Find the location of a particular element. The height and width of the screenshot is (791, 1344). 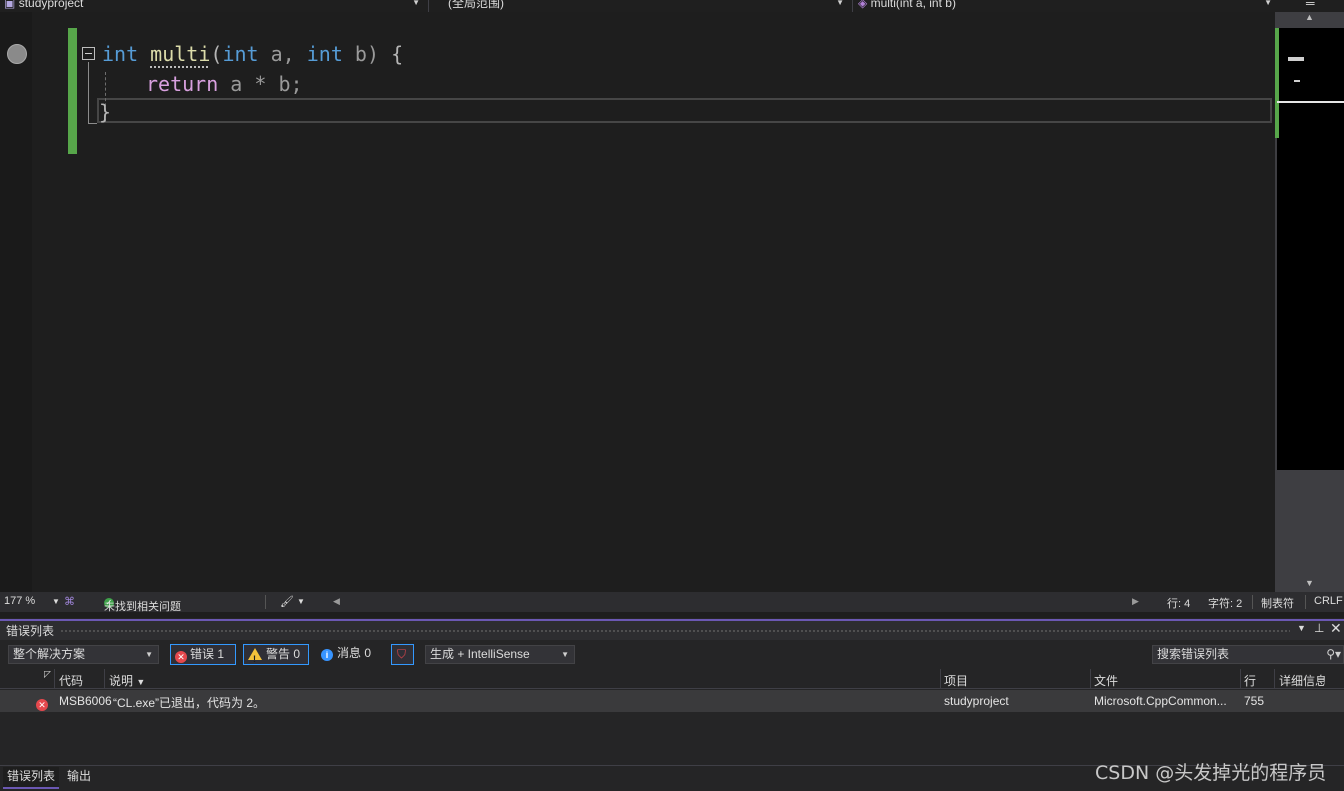

member-dropdown: ◈ multi(int a, int b) ▼ is located at coordinates (1067, 5).